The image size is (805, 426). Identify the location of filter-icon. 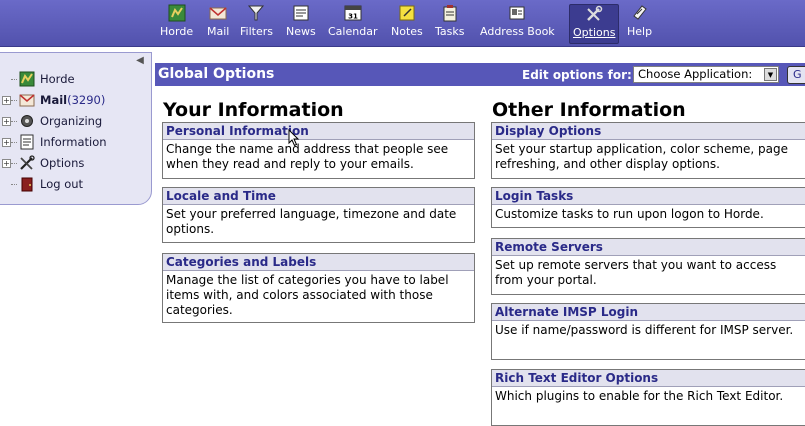
(256, 13).